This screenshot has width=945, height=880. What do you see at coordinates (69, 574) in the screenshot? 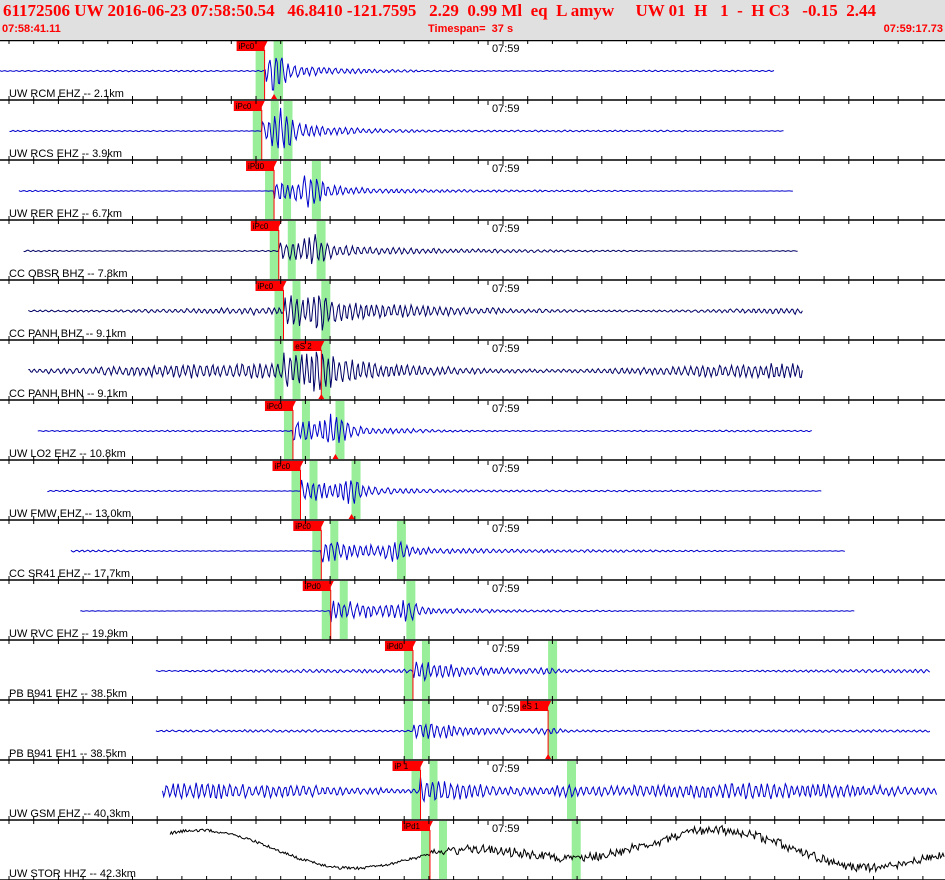
I see `station-label: CC SR41 EHZ -- 17.7km` at bounding box center [69, 574].